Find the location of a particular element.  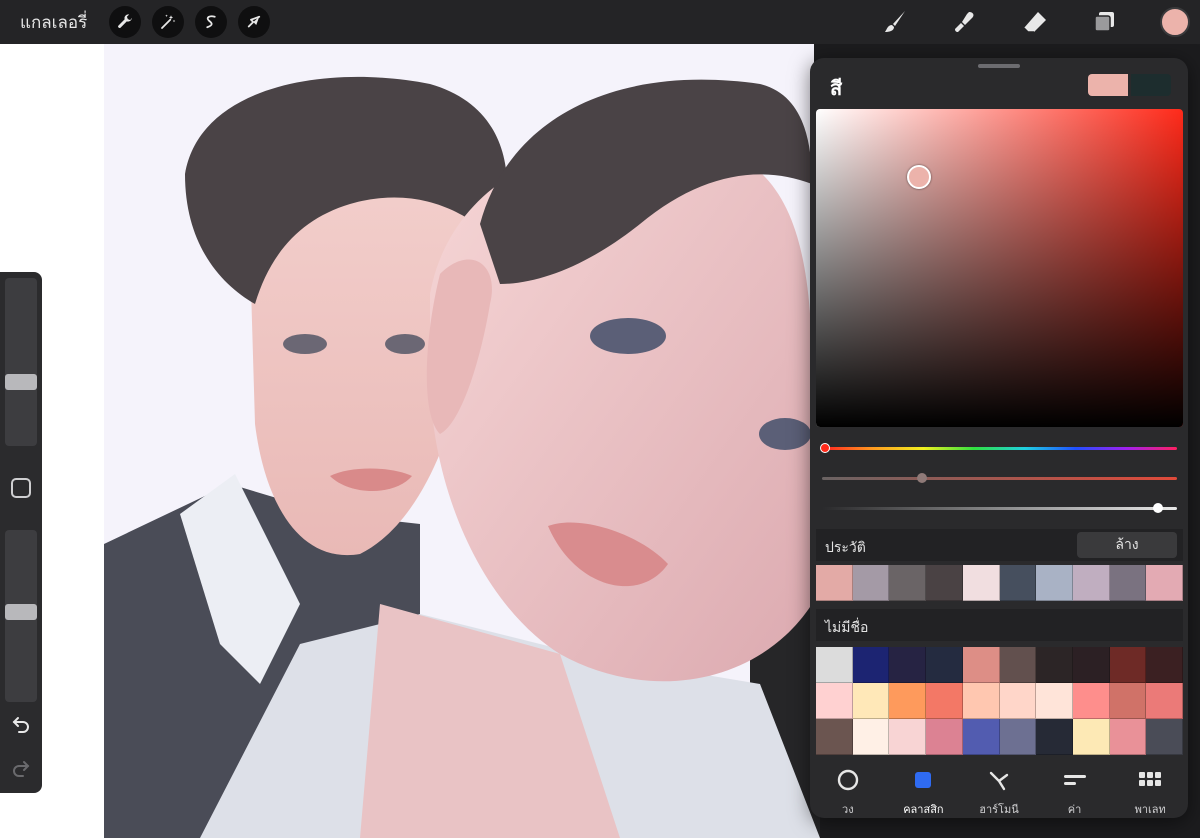

tab-disc: วง is located at coordinates (848, 788).